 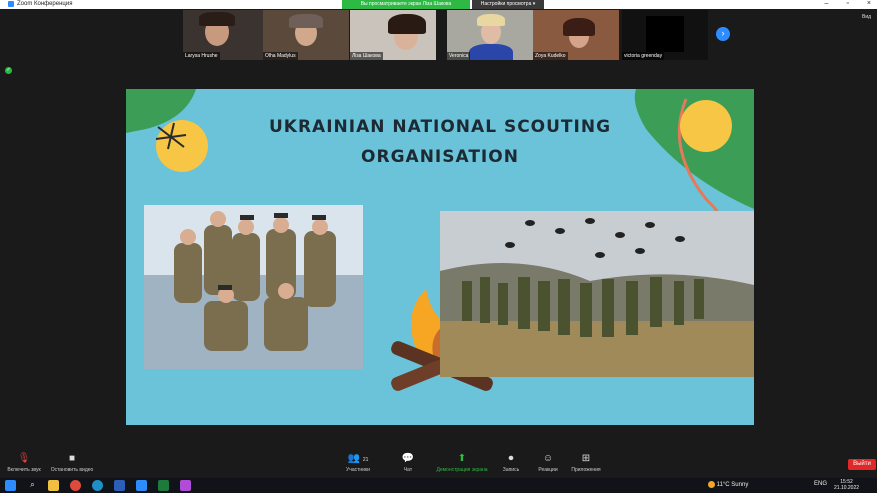 What do you see at coordinates (586, 458) in the screenshot?
I see `apps-icon: ⊞` at bounding box center [586, 458].